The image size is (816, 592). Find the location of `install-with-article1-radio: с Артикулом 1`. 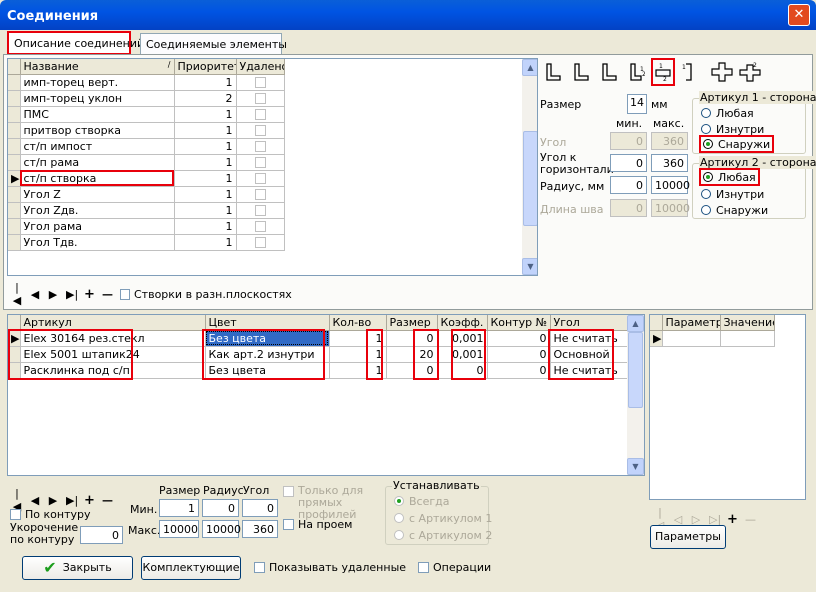

install-with-article1-radio: с Артикулом 1 is located at coordinates (443, 518).